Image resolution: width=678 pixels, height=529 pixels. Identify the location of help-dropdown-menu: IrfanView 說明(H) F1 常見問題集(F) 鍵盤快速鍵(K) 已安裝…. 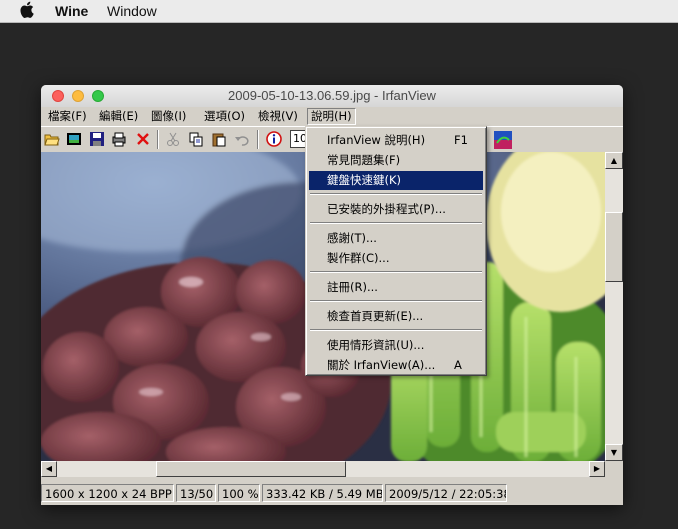
(396, 251).